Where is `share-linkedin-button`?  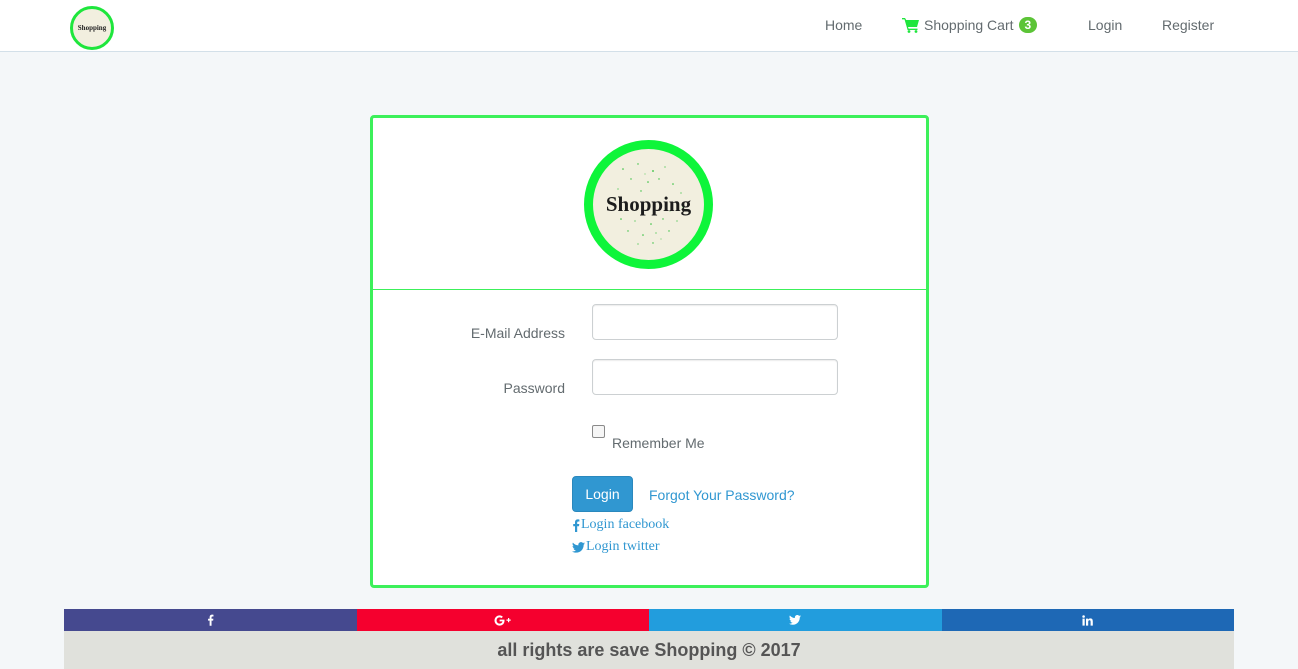 share-linkedin-button is located at coordinates (1087, 620).